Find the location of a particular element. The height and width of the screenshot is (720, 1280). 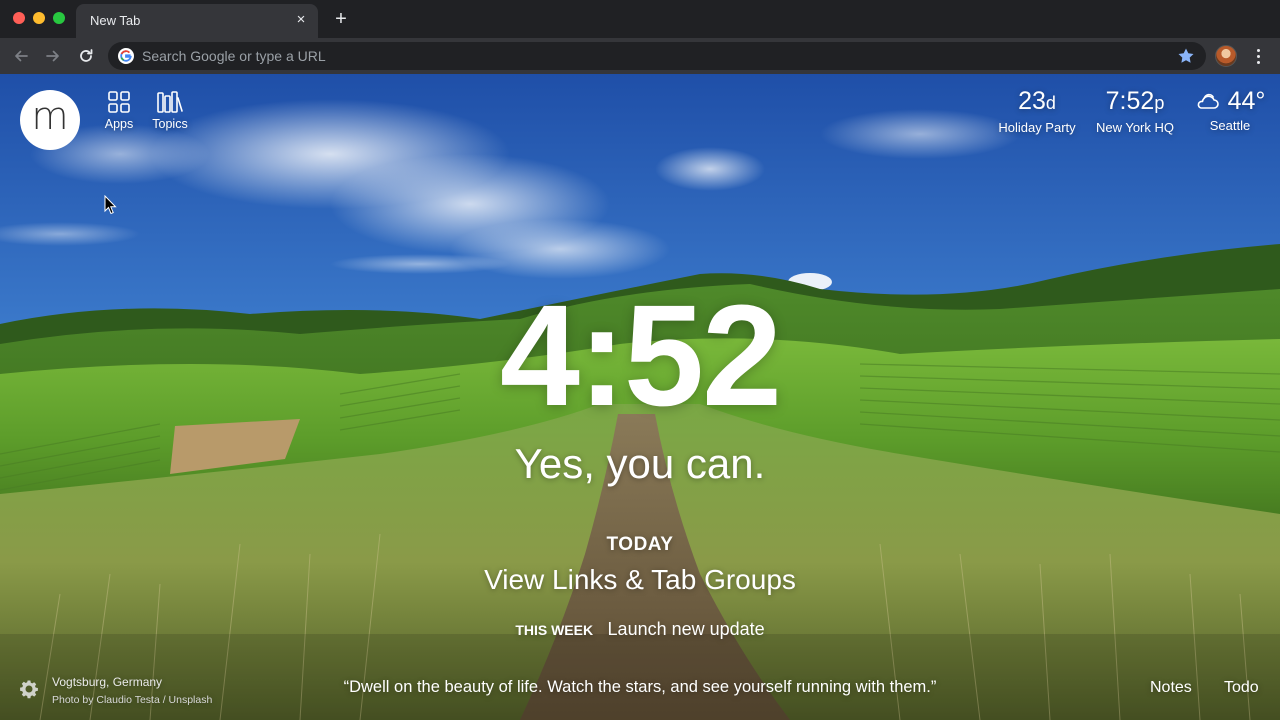

apps-grid-icon is located at coordinates (119, 102).